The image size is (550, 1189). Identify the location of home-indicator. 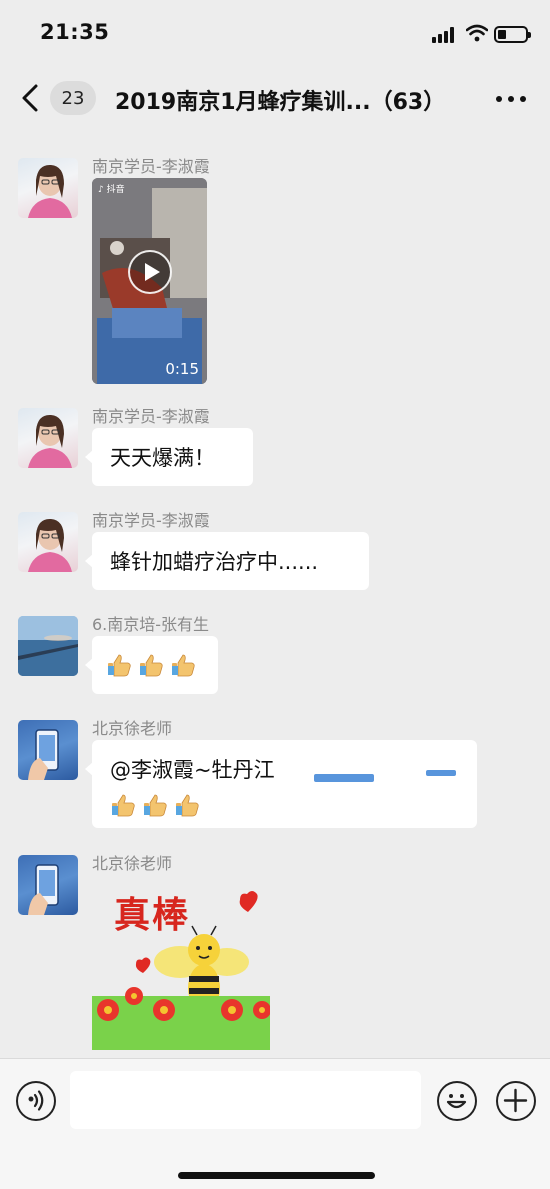
(276, 1175).